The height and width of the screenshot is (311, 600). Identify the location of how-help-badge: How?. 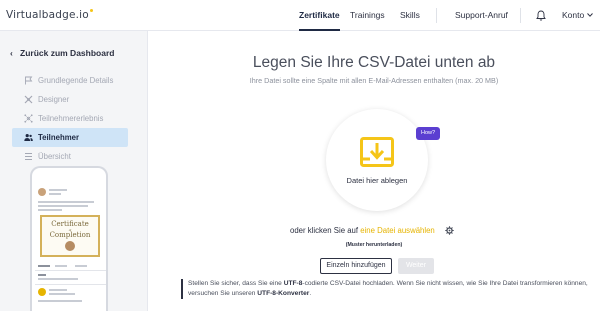
(428, 133).